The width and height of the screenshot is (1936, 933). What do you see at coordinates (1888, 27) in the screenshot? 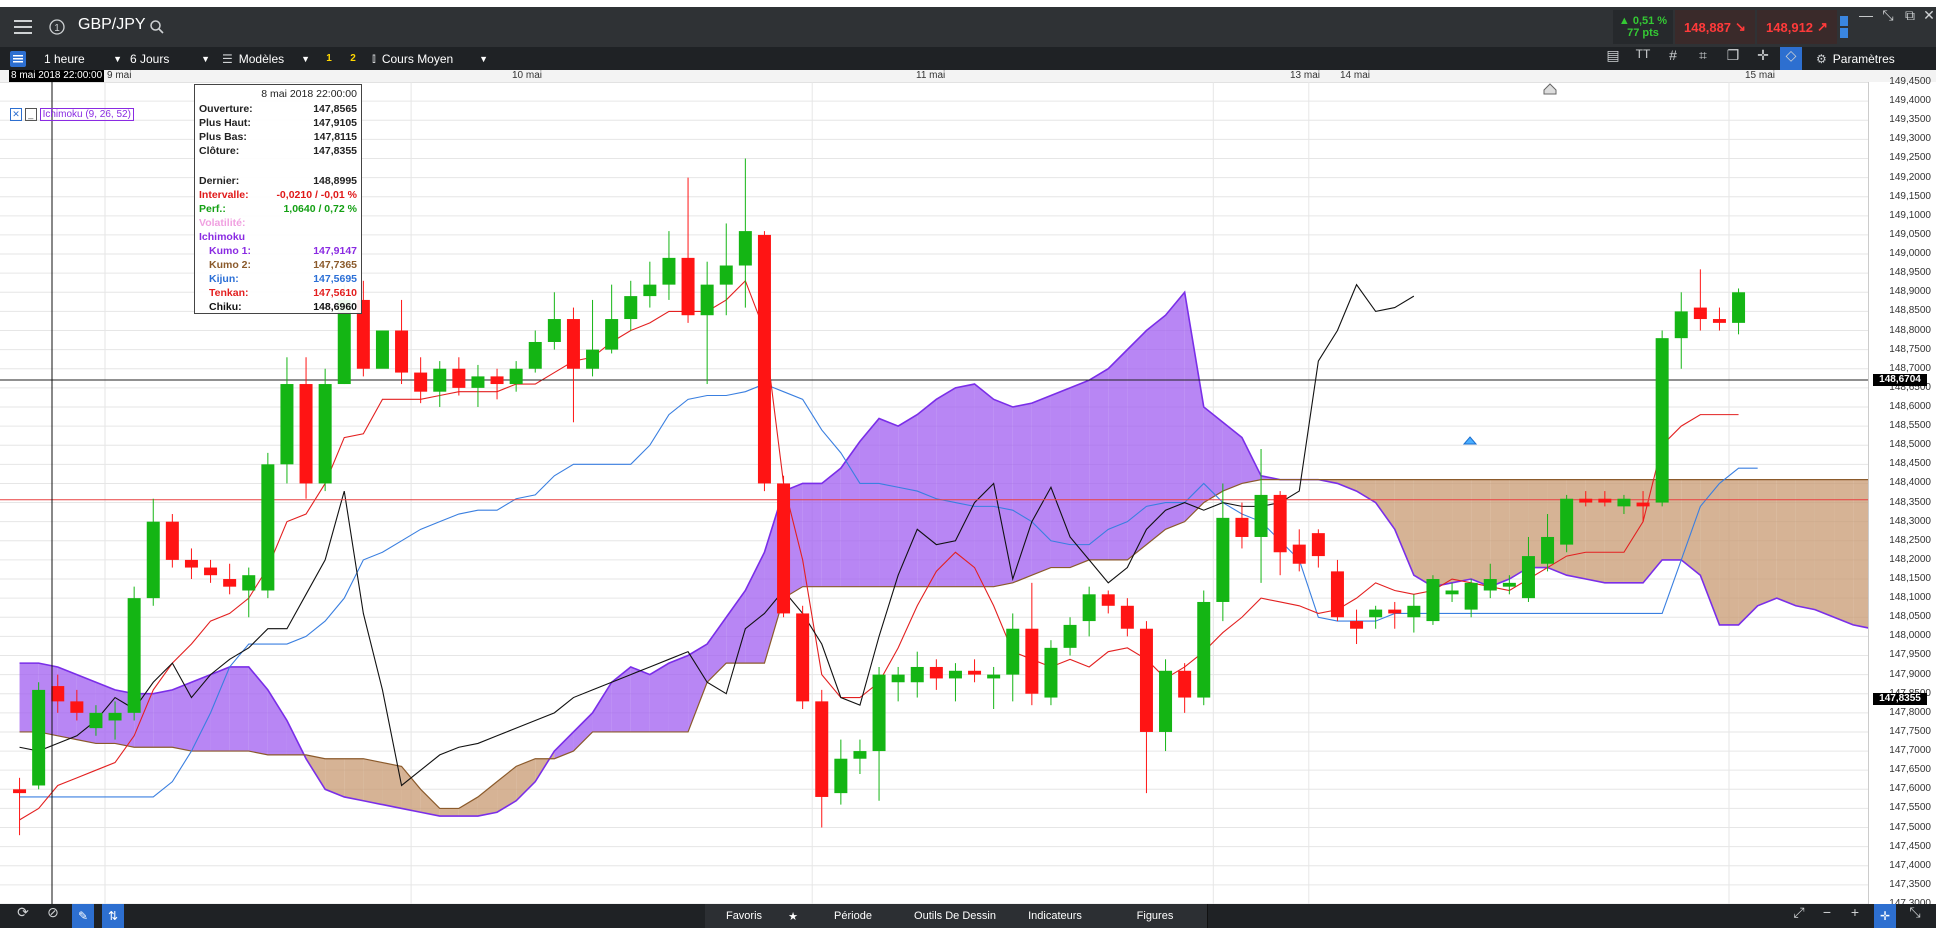
I see `collapse-icon: ⤡` at bounding box center [1888, 27].